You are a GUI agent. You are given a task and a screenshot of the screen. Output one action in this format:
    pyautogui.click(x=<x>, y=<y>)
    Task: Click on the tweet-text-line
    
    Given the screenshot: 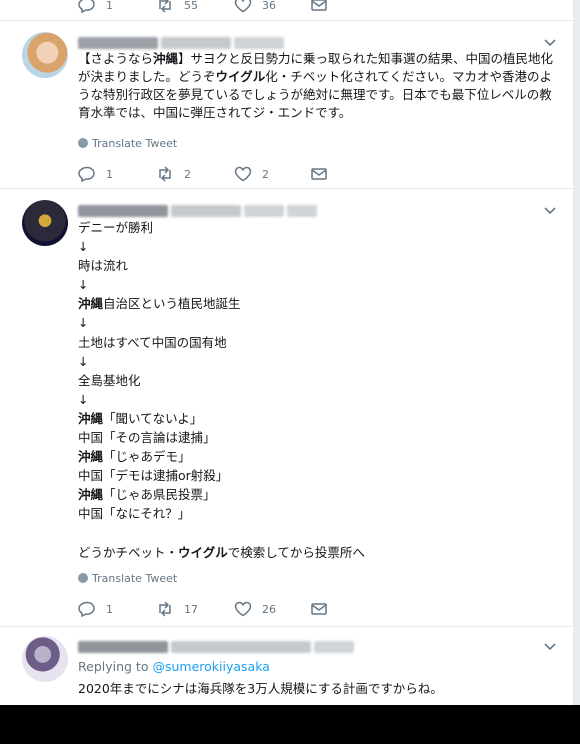 What is the action you would take?
    pyautogui.click(x=318, y=533)
    